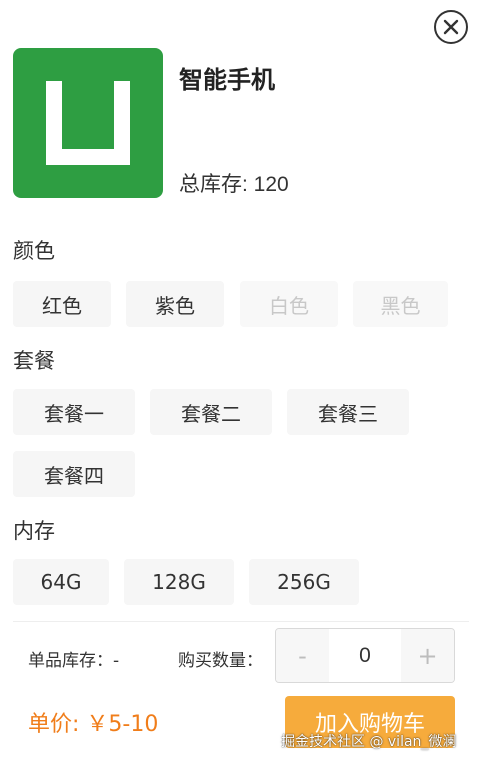 This screenshot has width=482, height=765. I want to click on close-button, so click(451, 27).